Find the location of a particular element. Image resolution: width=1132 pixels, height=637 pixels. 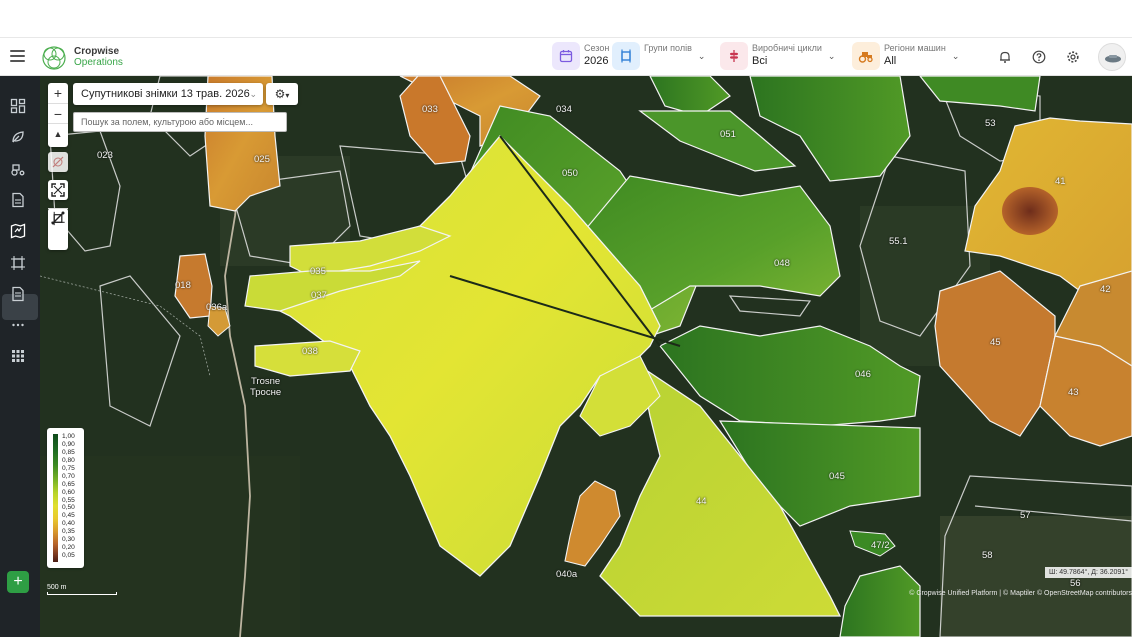

legend-tick: 0,45 is located at coordinates (68, 516).